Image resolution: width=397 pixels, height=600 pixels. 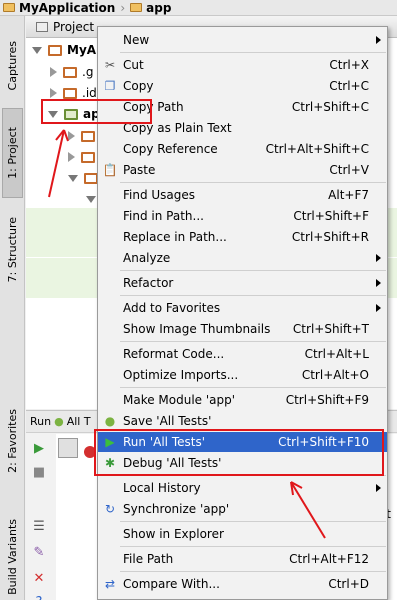 What do you see at coordinates (242, 308) in the screenshot?
I see `menu-item-add-to-favorites: Add to Favorites` at bounding box center [242, 308].